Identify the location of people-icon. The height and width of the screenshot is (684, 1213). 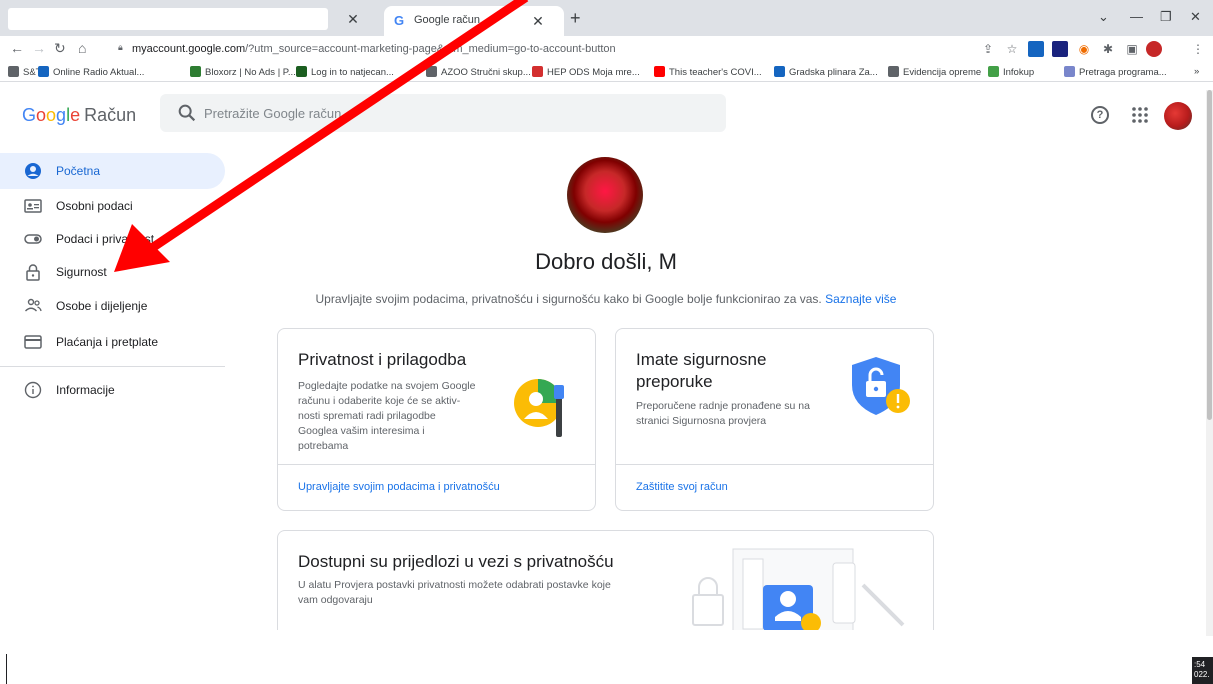
(33, 305).